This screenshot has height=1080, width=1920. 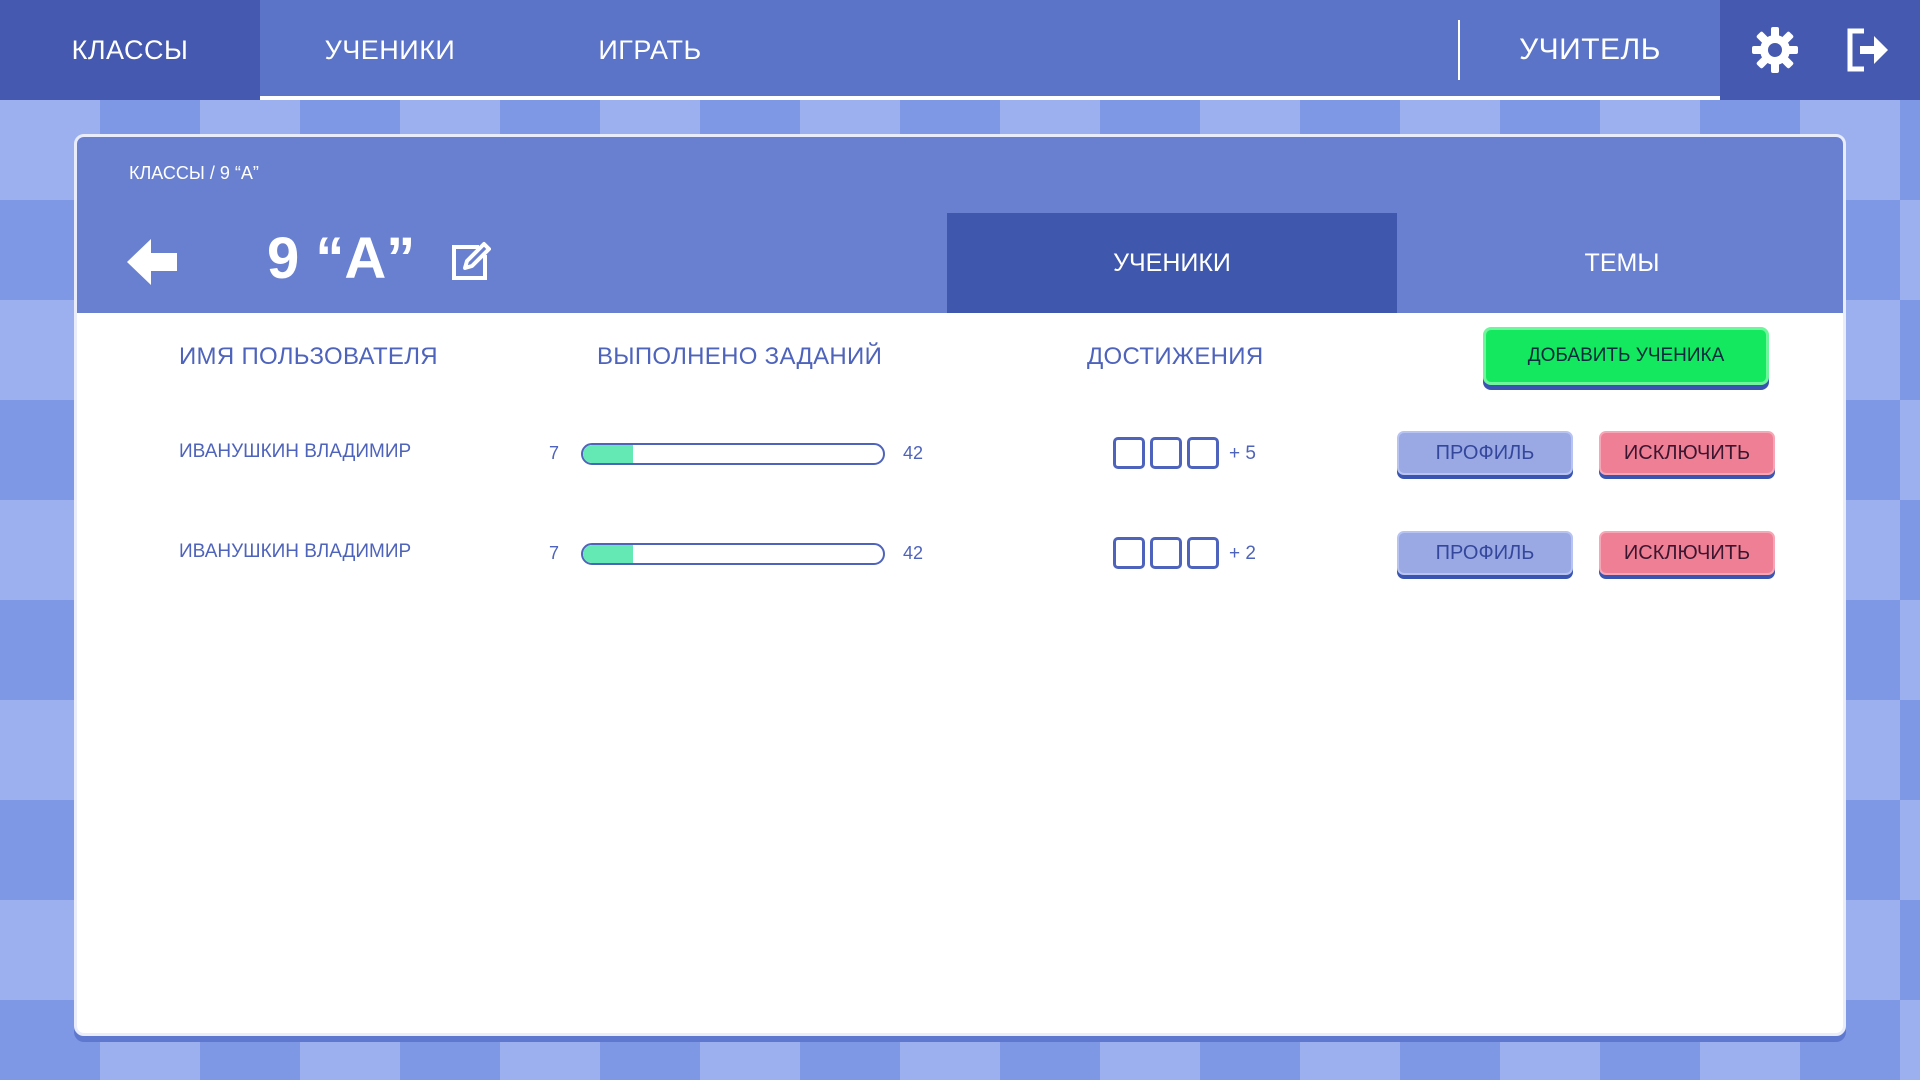 I want to click on class-header: КЛАССЫ / 9 “А” 9 “А” УЧЕНИКИ ТЕМЫ, so click(x=960, y=225).